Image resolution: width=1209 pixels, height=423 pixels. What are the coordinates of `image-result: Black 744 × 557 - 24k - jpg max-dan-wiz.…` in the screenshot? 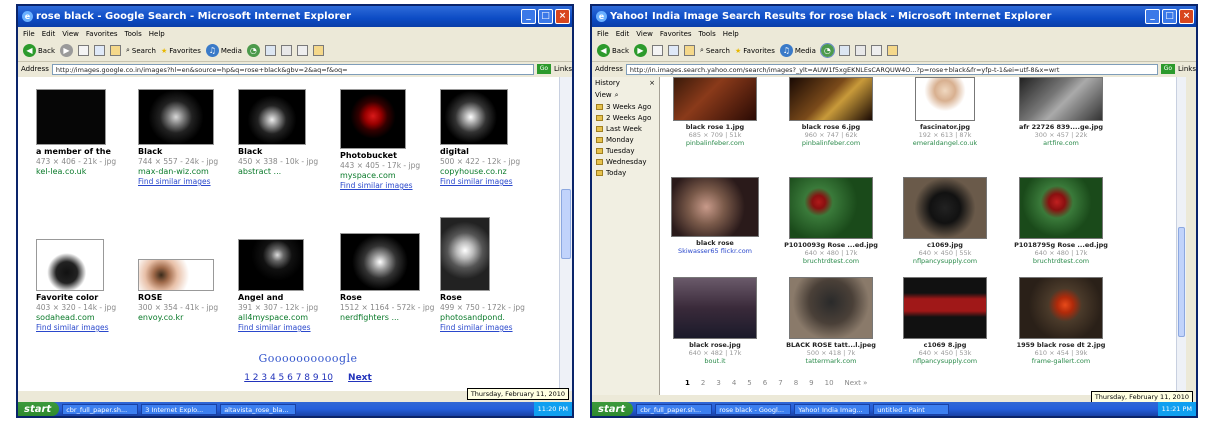 It's located at (188, 138).